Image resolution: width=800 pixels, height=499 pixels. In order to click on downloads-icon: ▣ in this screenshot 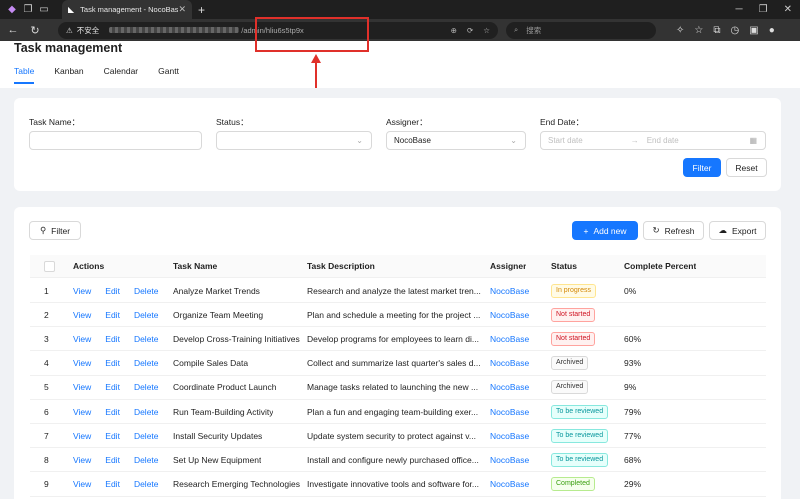, I will do `click(753, 30)`.